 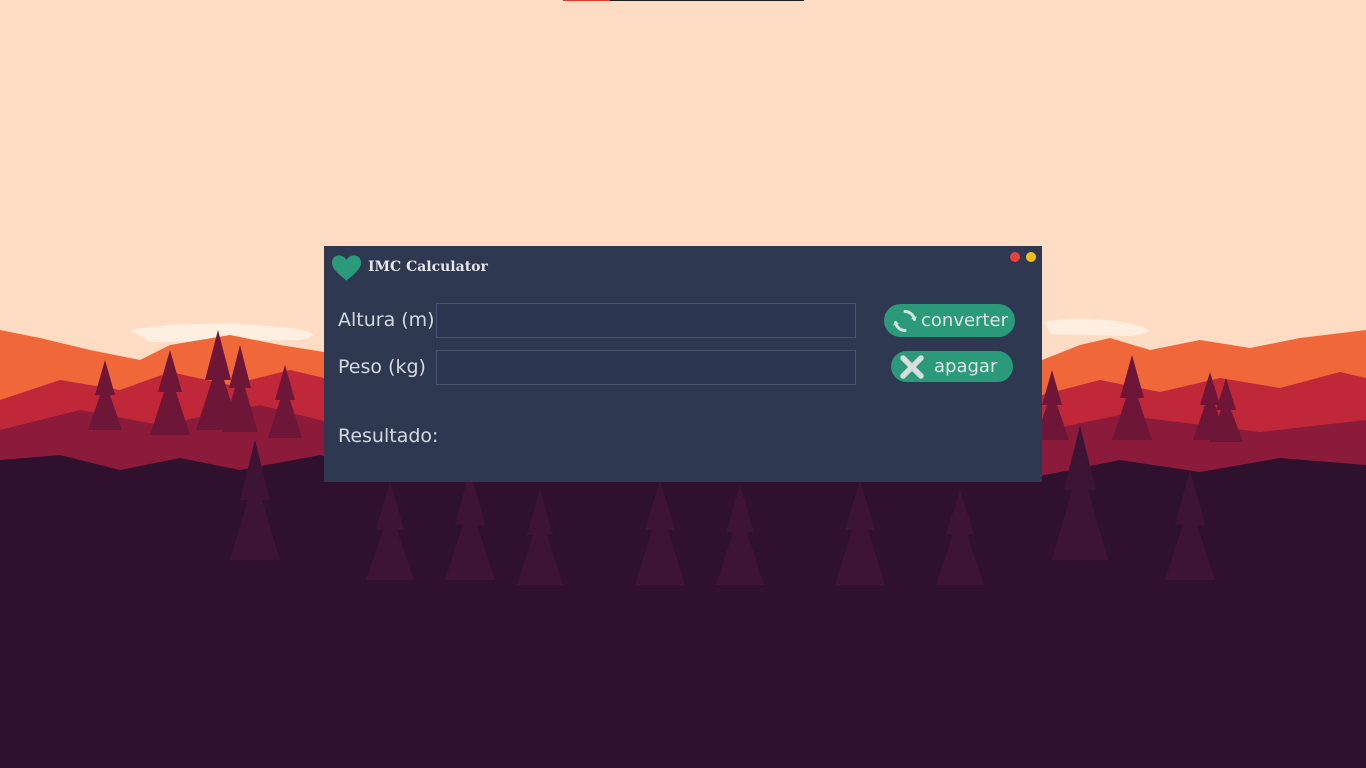 What do you see at coordinates (1031, 257) in the screenshot?
I see `window-minimize-button` at bounding box center [1031, 257].